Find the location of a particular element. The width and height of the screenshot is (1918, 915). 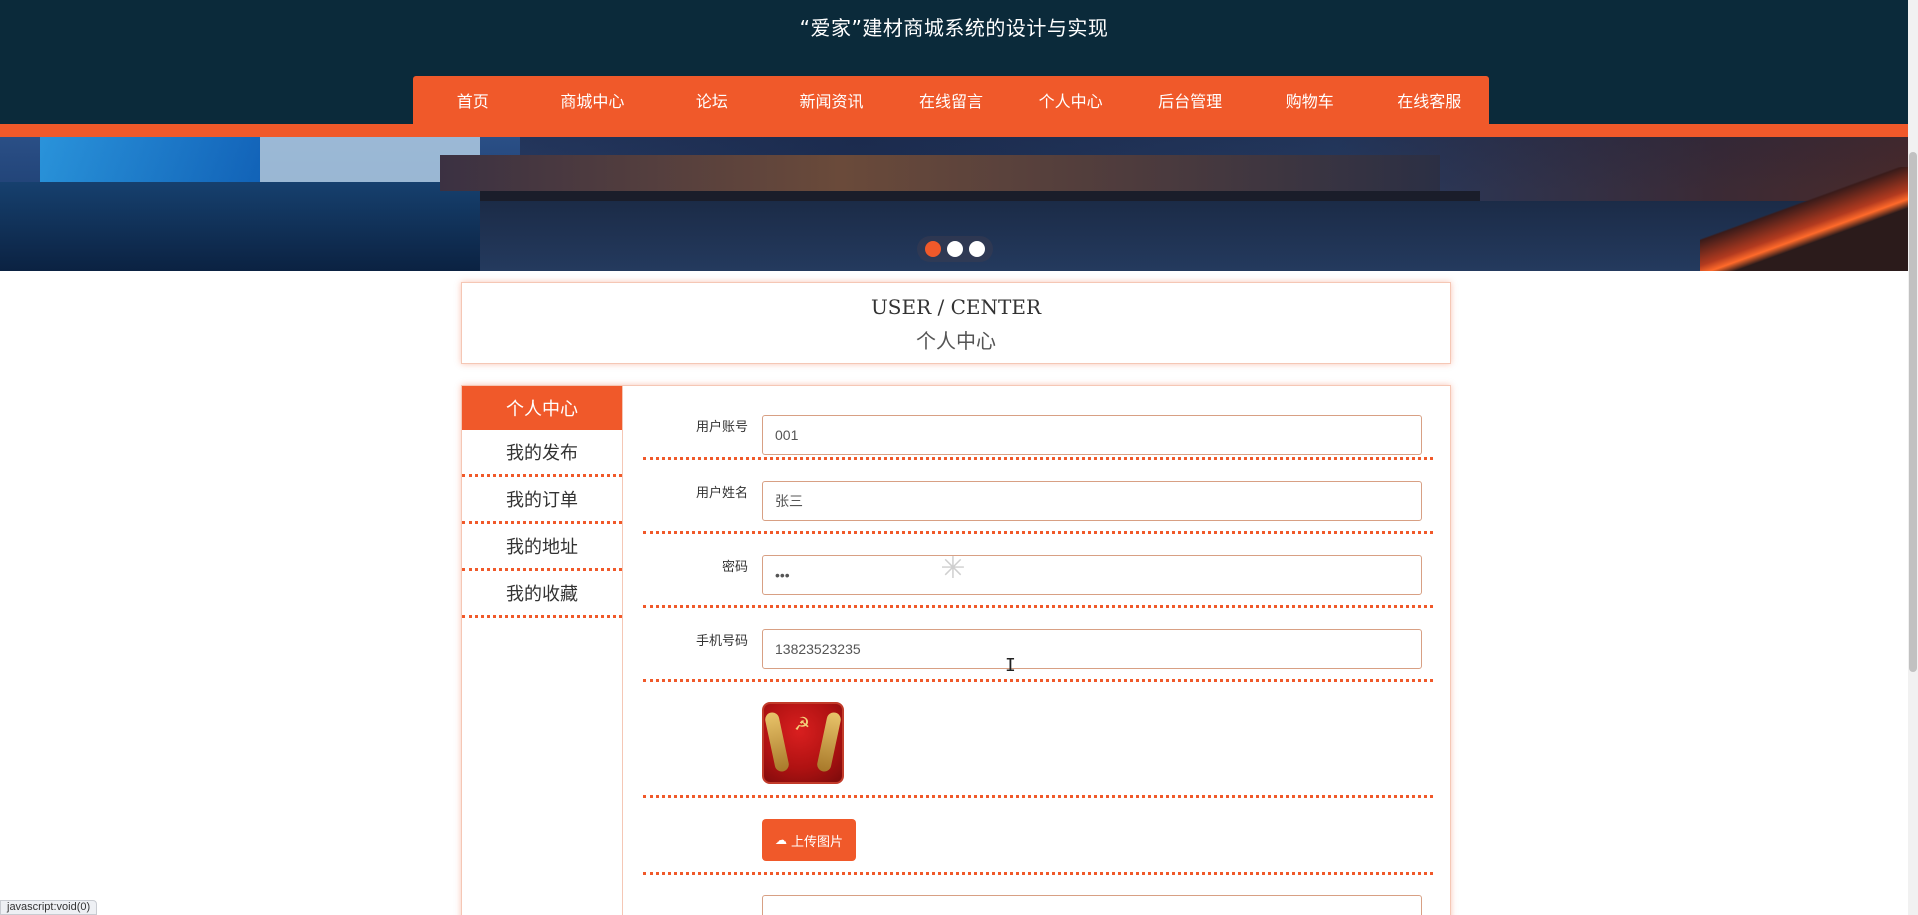

password-label: 密码 is located at coordinates (734, 567).